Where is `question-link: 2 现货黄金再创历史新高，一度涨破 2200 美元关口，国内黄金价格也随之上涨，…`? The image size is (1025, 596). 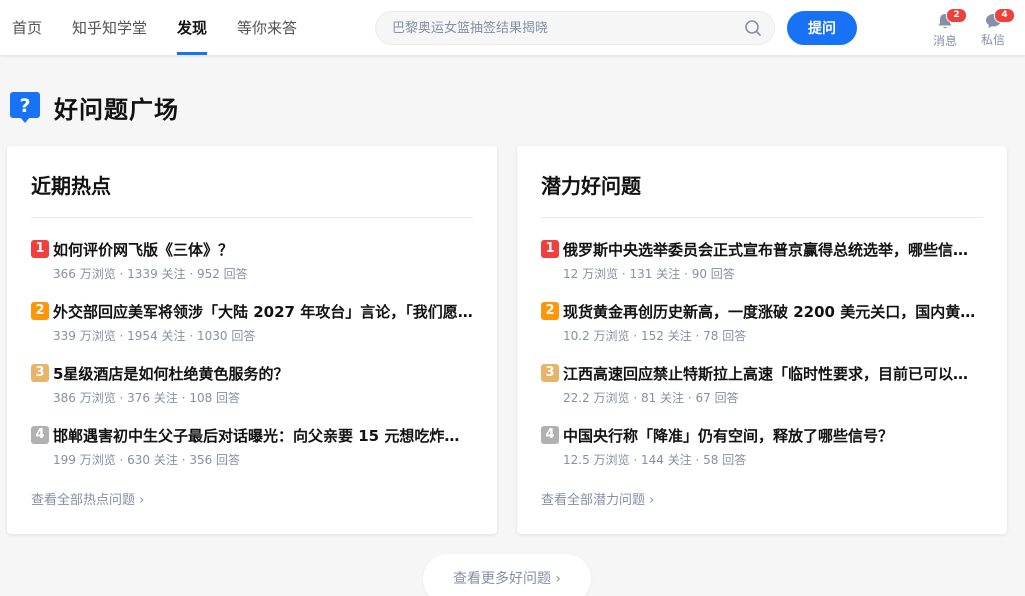 question-link: 2 现货黄金再创历史新高，一度涨破 2200 美元关口，国内黄金价格也随之上涨，… is located at coordinates (762, 311).